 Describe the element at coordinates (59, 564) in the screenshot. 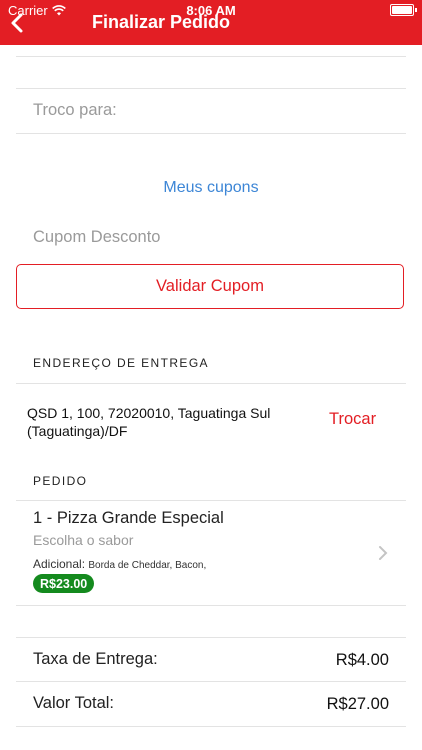

I see `additional-label: Adicional:` at that location.